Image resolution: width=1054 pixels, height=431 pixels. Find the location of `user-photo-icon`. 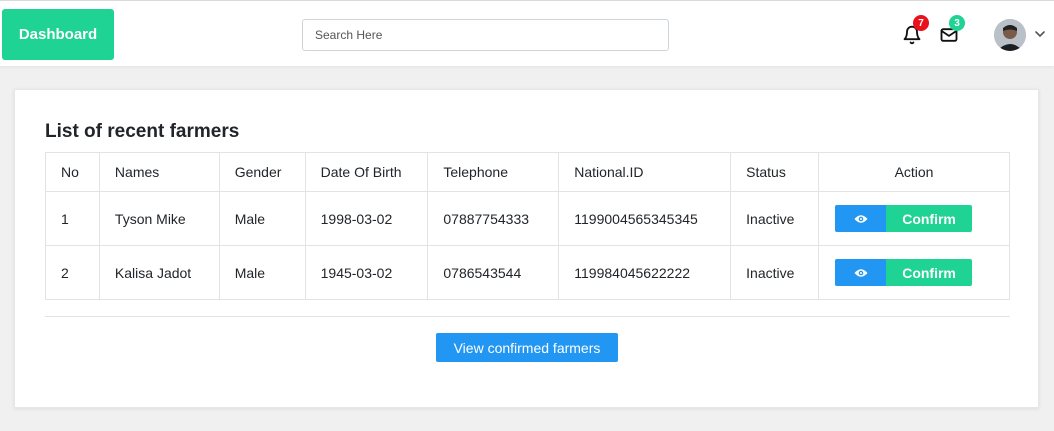

user-photo-icon is located at coordinates (1010, 35).